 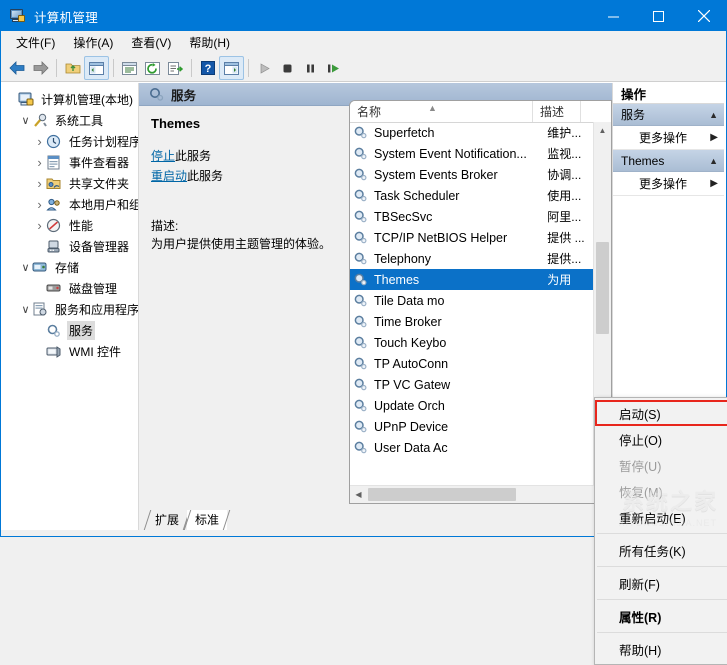 I want to click on tree-item-3: › 事件查看器, so click(x=69, y=162).